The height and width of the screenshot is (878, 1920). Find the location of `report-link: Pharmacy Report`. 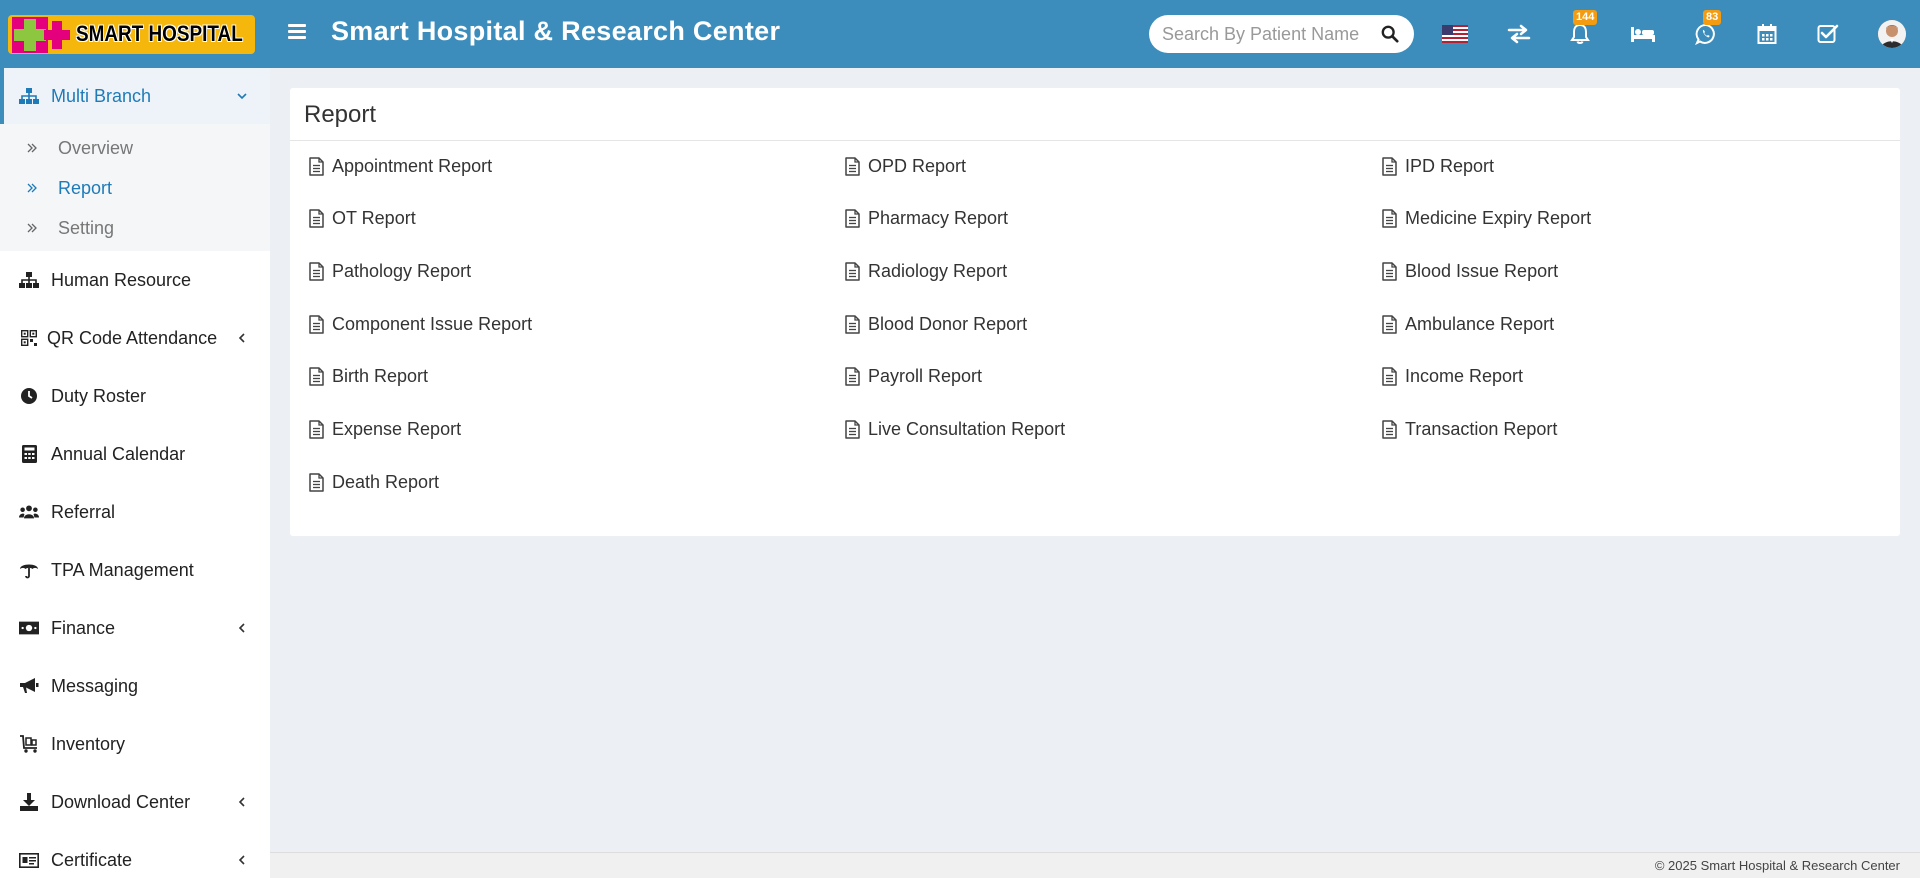

report-link: Pharmacy Report is located at coordinates (926, 218).